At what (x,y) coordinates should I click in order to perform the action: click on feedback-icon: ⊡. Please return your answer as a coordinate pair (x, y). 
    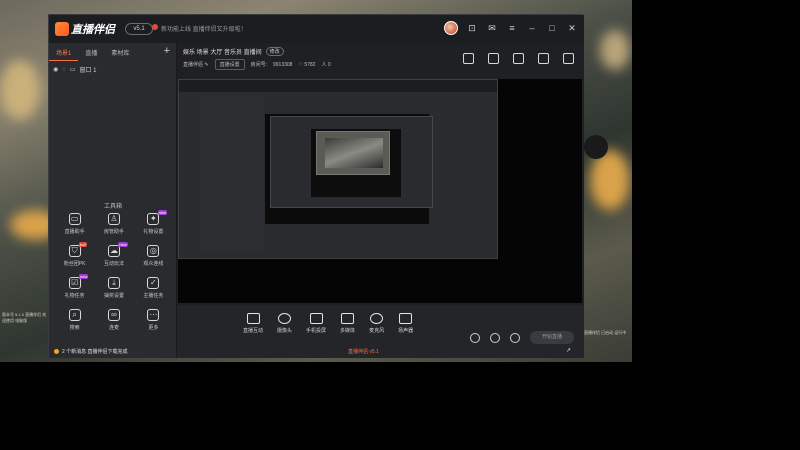
    Looking at the image, I should click on (472, 28).